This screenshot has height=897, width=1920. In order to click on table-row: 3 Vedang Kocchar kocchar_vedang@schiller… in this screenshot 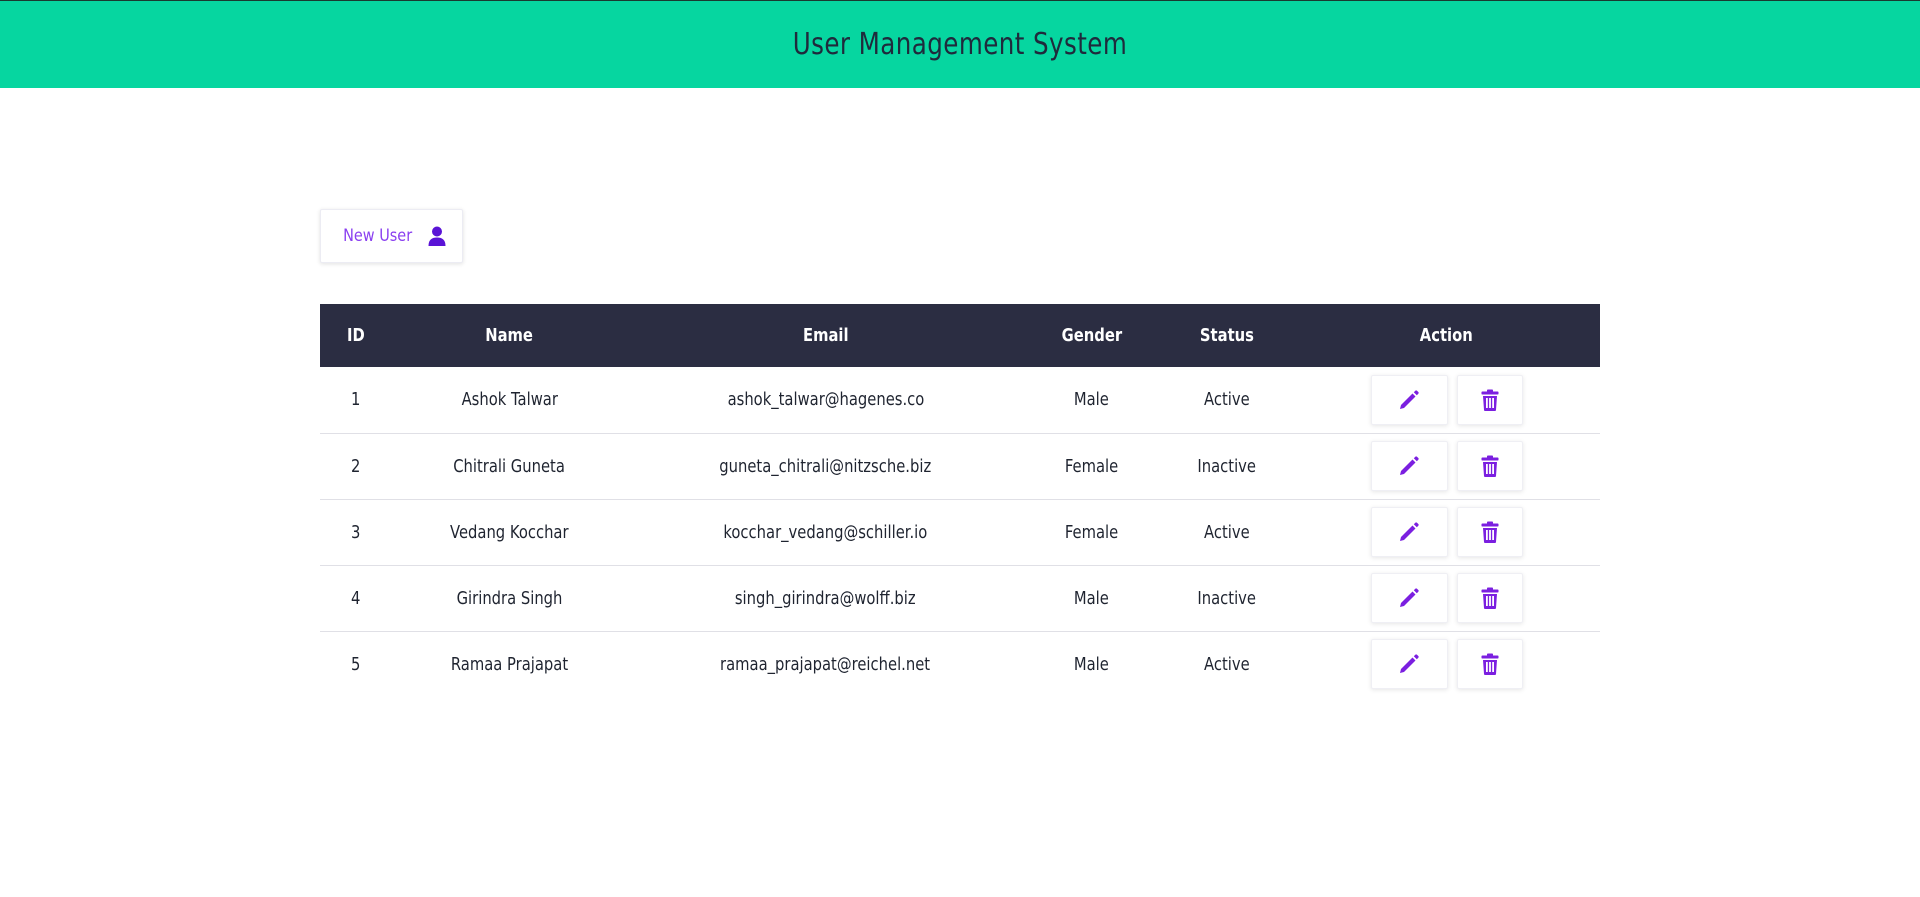, I will do `click(960, 532)`.